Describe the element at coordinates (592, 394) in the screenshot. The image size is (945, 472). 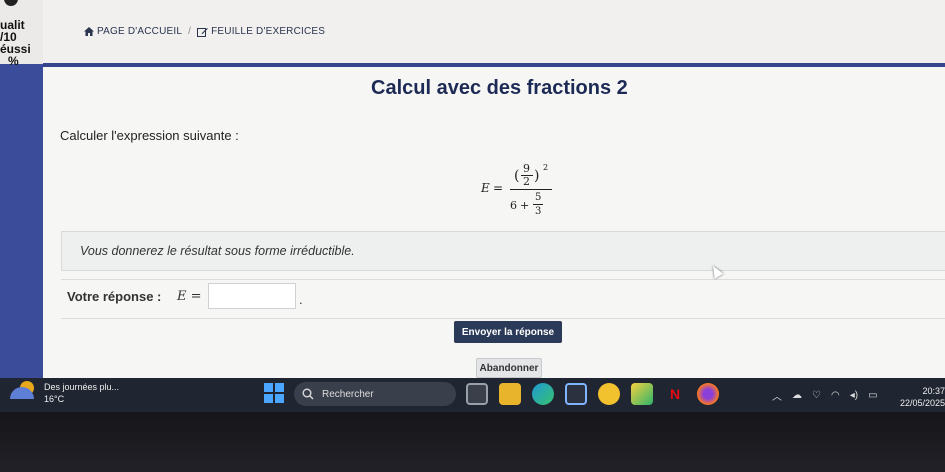
I see `taskbar-apps: N` at that location.